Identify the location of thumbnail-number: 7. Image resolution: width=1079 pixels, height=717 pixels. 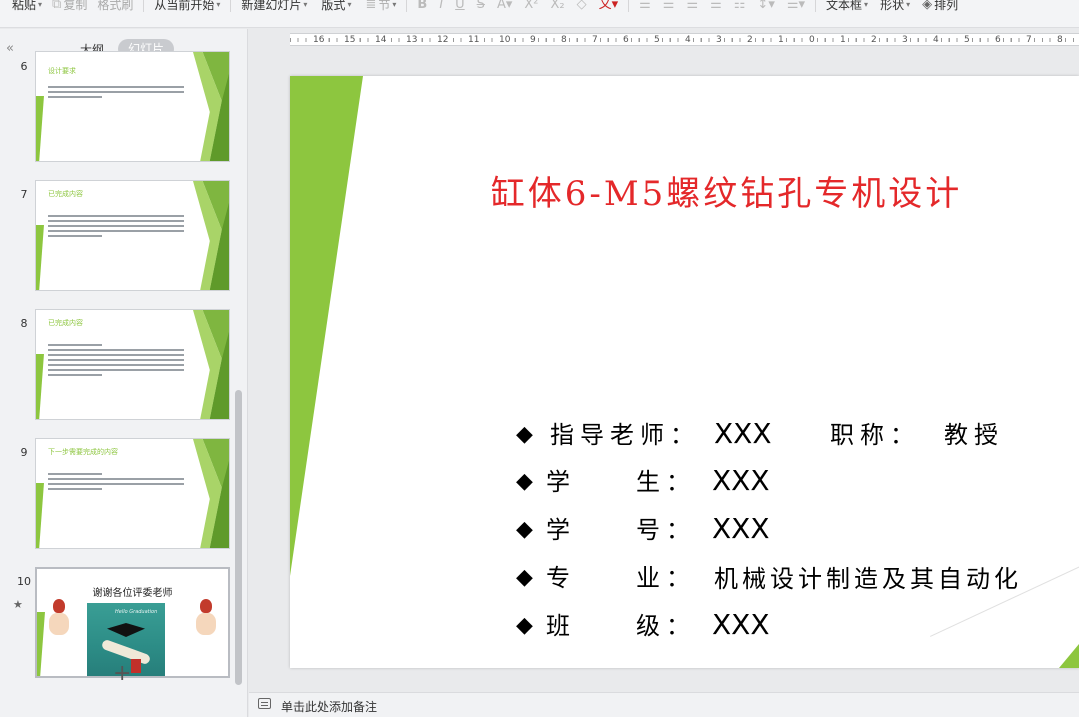
(24, 194).